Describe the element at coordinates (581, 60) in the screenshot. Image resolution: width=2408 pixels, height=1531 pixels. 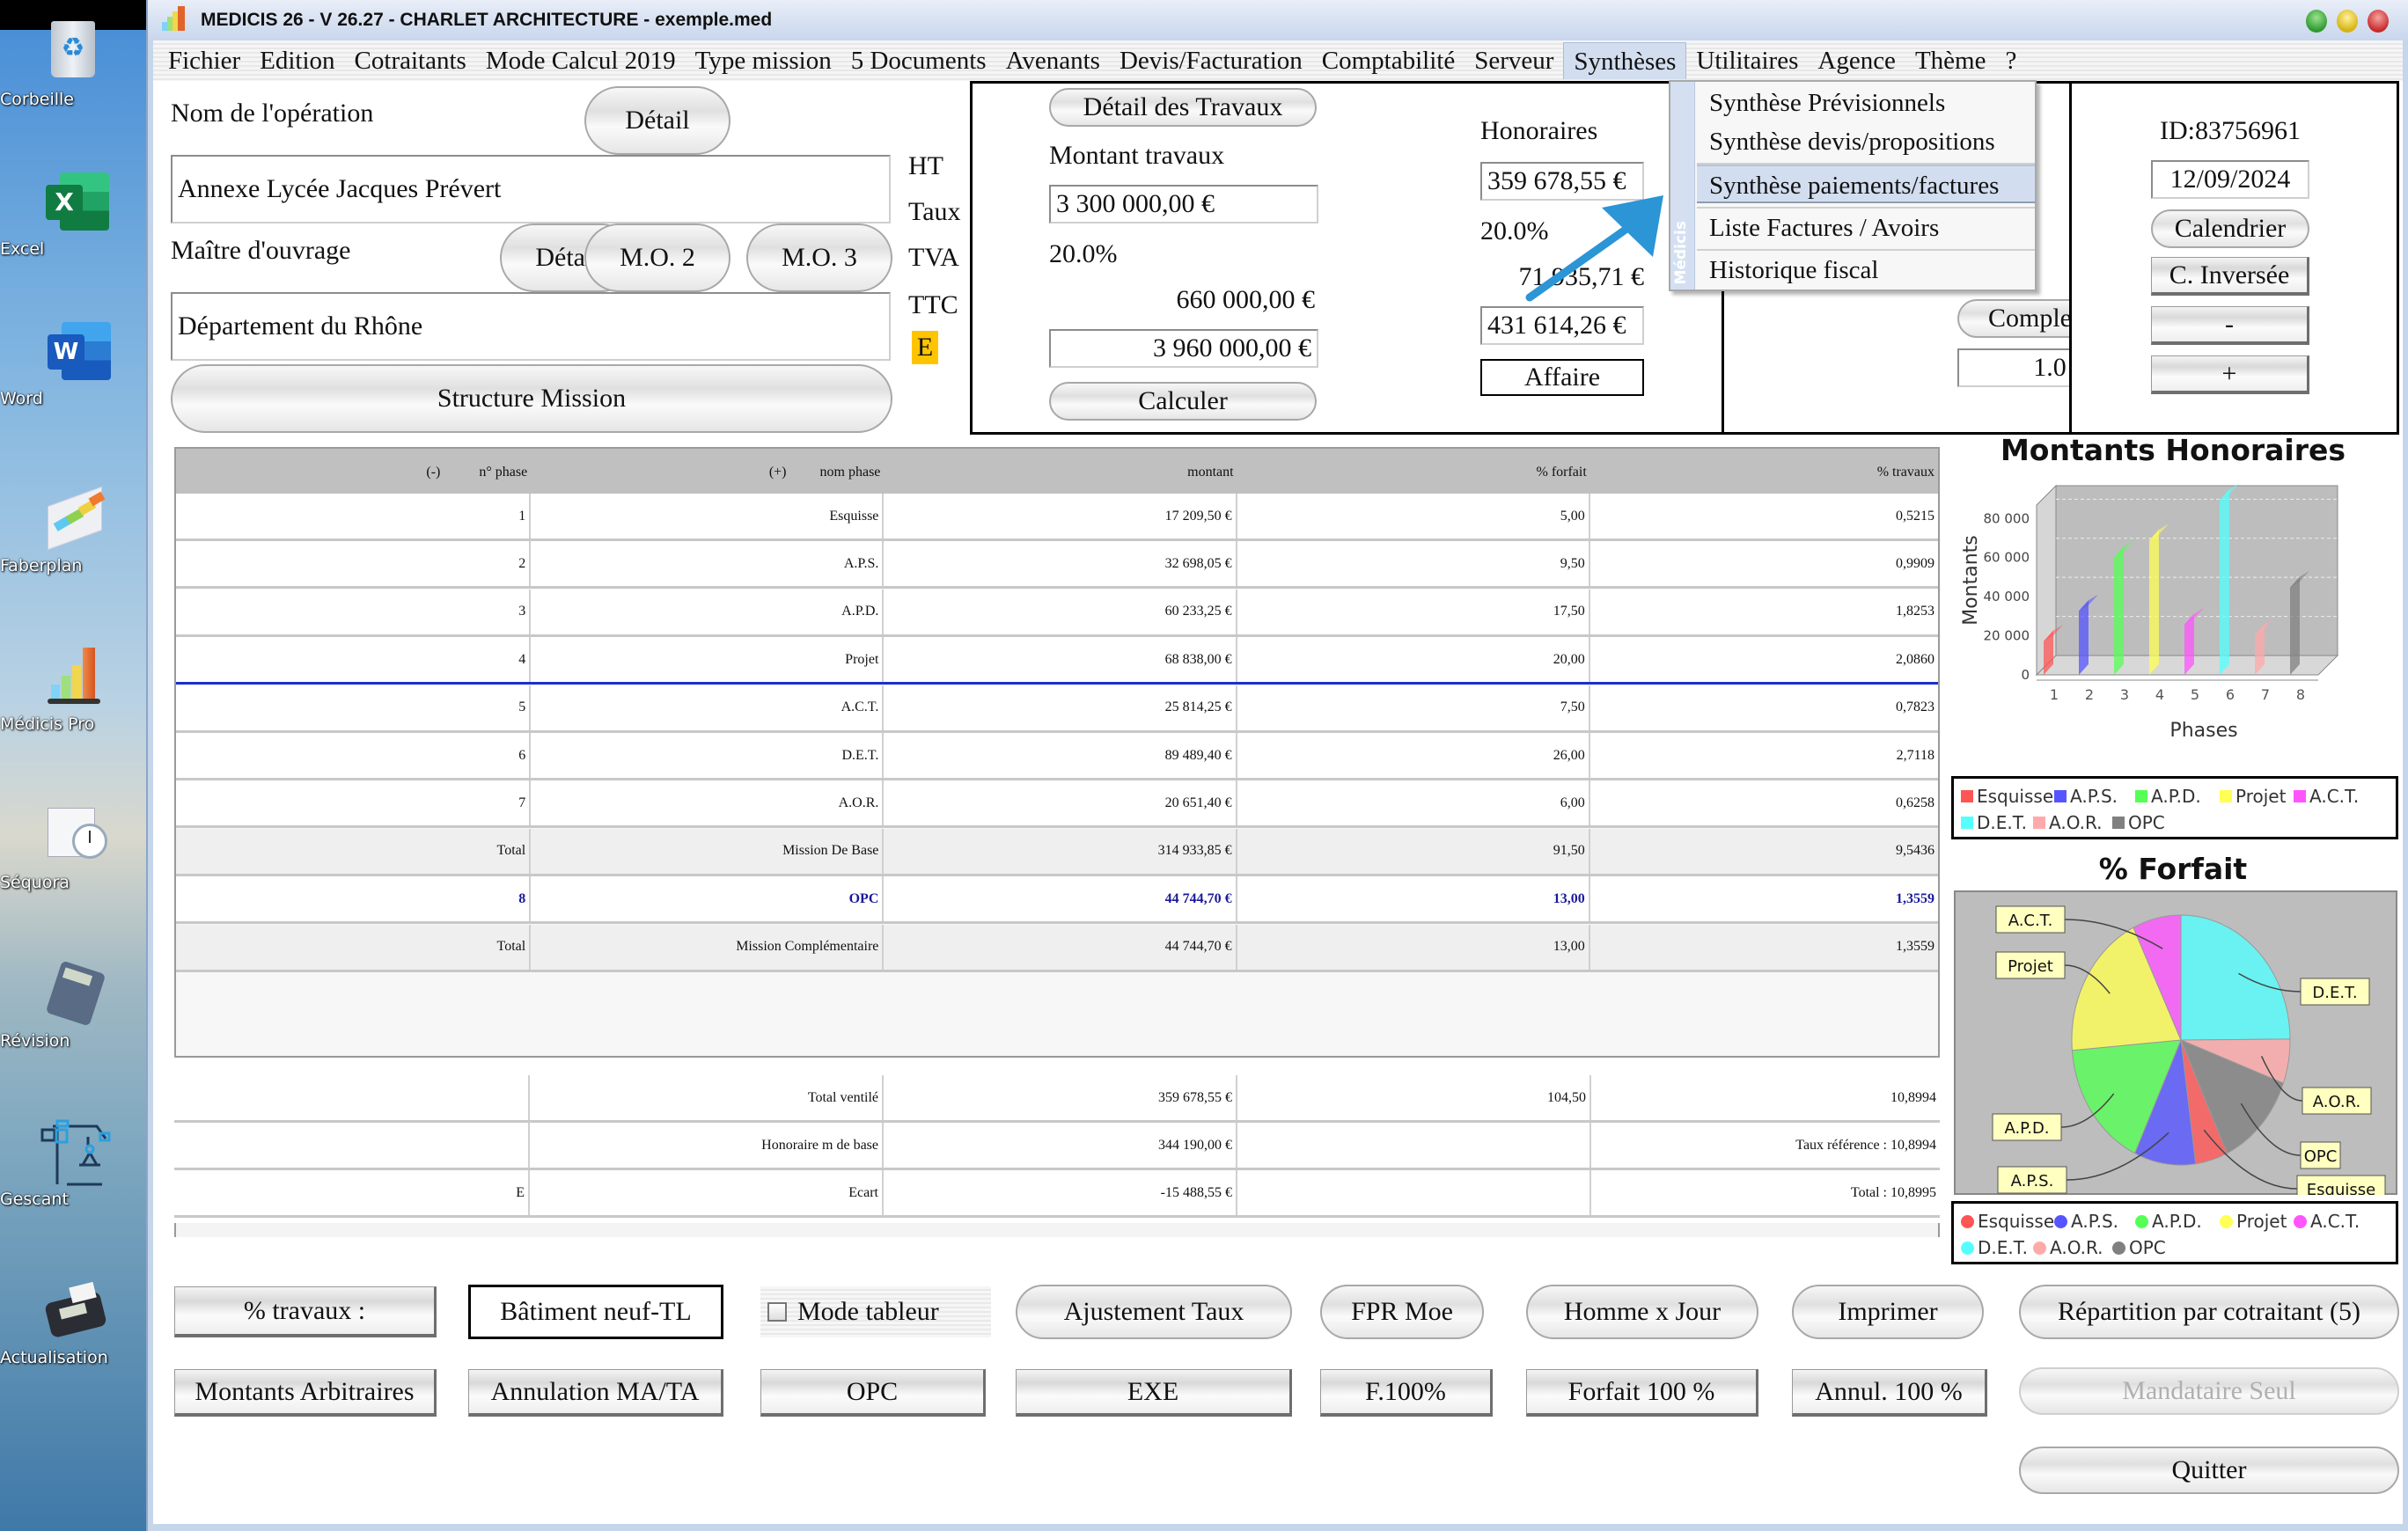
I see `menu-mode-calcul: Mode Calcul 2019` at that location.